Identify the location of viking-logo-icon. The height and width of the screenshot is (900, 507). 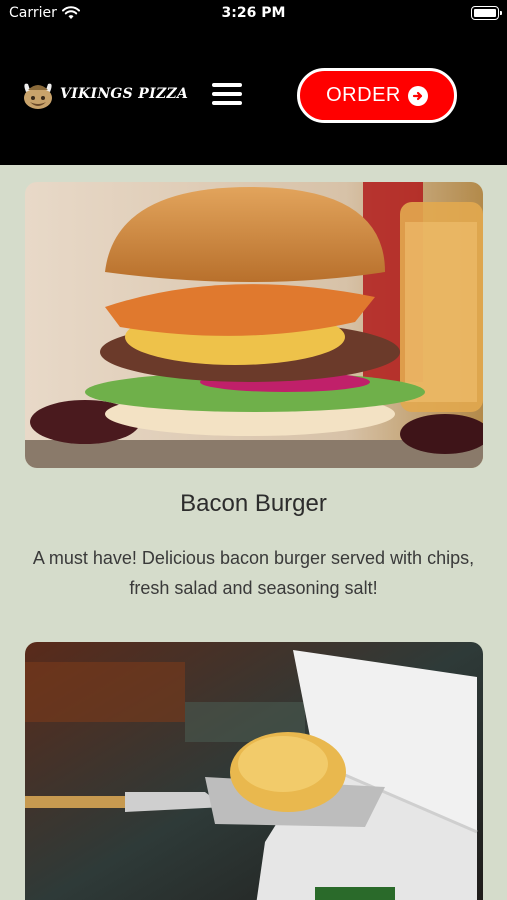
(38, 96).